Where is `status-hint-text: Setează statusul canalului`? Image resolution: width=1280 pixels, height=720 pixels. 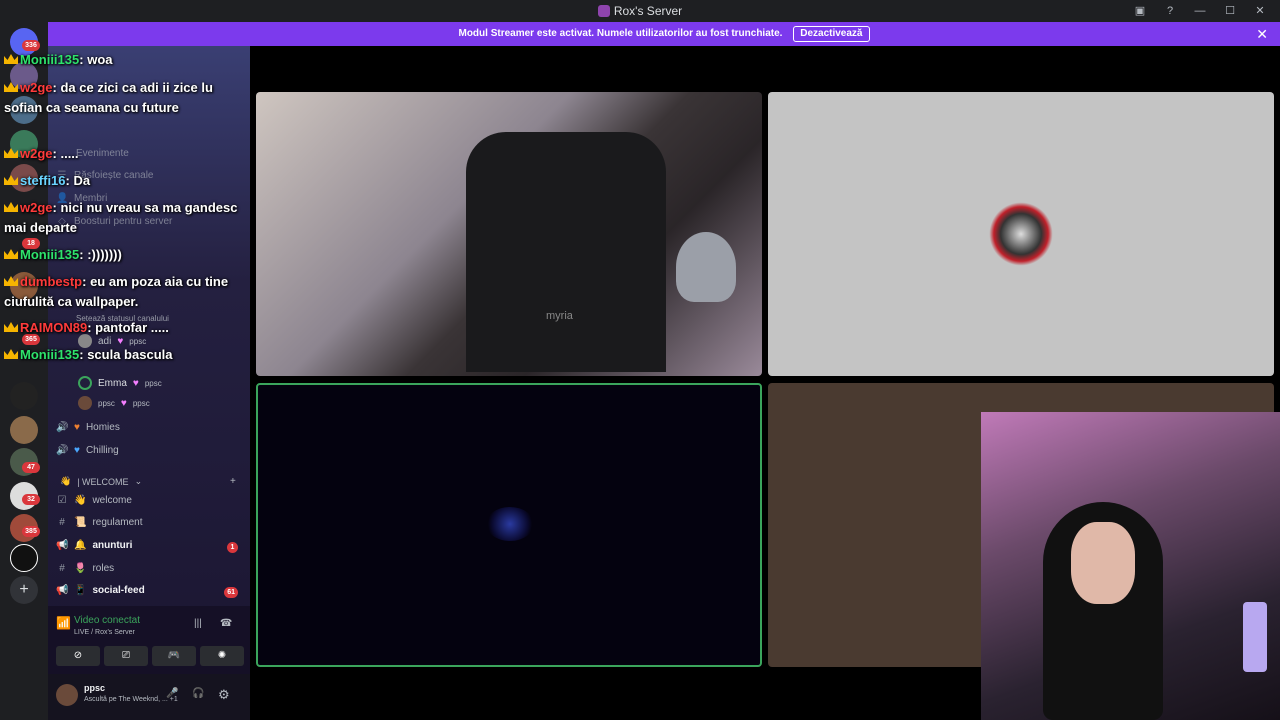 status-hint-text: Setează statusul canalului is located at coordinates (122, 318).